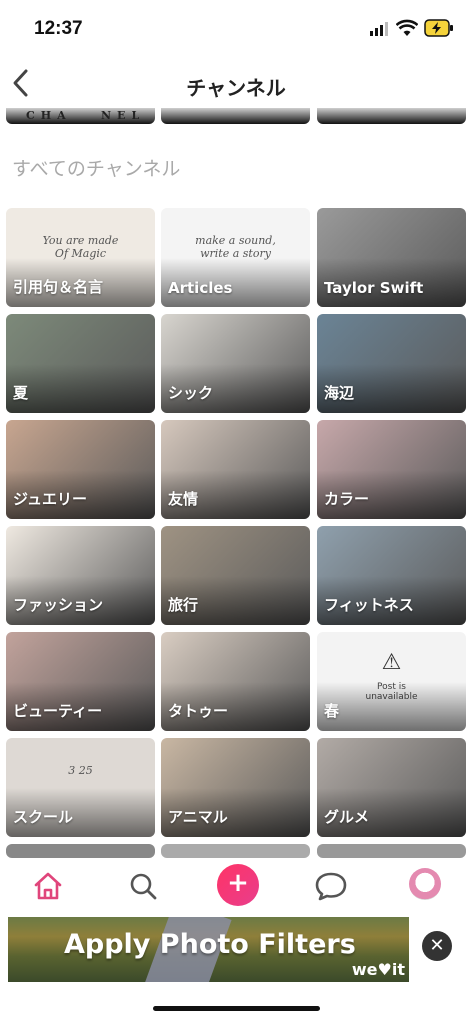 The height and width of the screenshot is (1022, 472). What do you see at coordinates (58, 287) in the screenshot?
I see `channel-label: 引用句＆名言` at bounding box center [58, 287].